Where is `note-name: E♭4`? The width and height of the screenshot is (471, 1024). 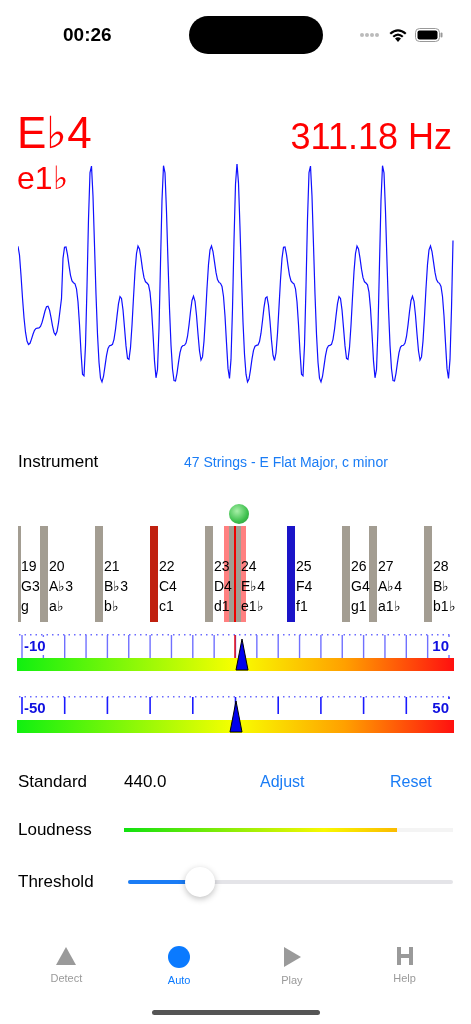 note-name: E♭4 is located at coordinates (54, 133).